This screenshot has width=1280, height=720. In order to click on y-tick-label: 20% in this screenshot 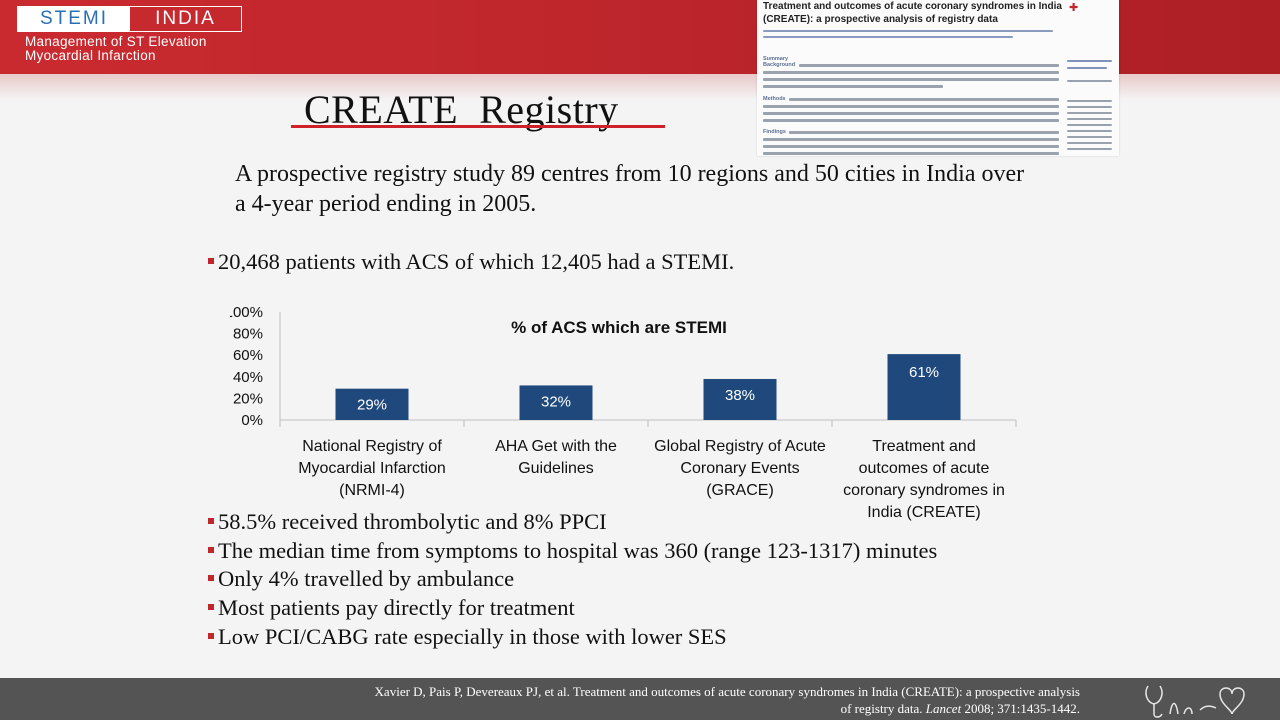, I will do `click(248, 398)`.